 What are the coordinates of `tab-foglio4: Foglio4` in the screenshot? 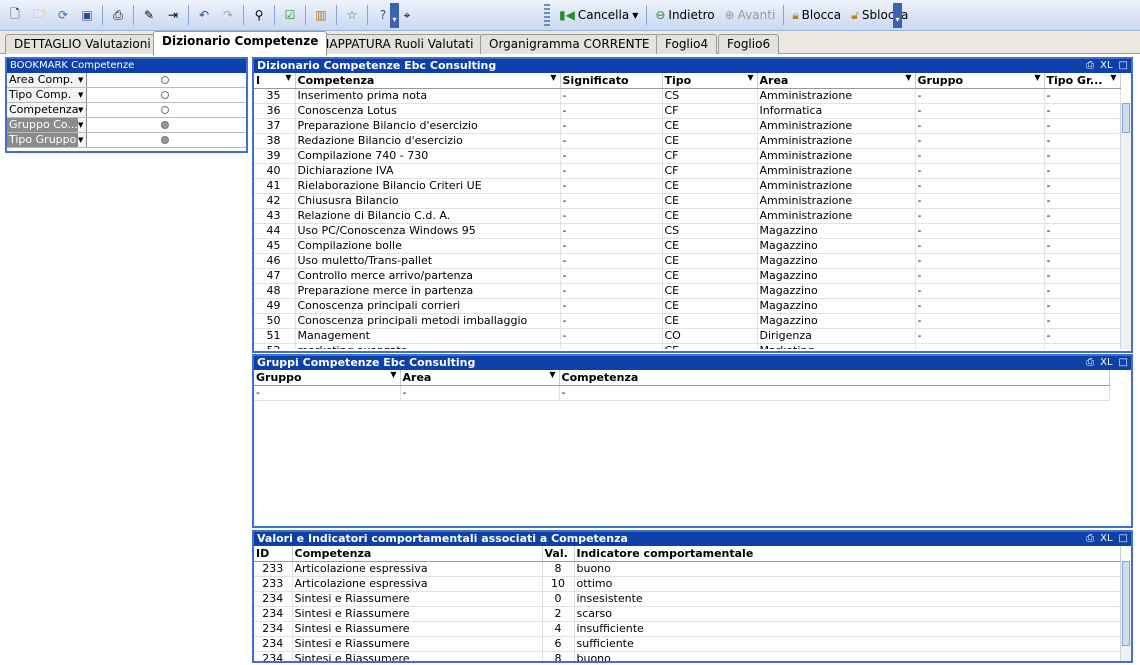 It's located at (687, 44).